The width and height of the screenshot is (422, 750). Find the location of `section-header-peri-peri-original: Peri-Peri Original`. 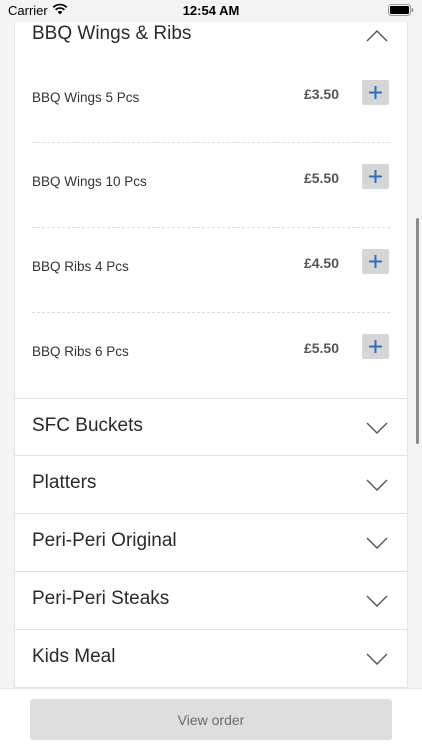

section-header-peri-peri-original: Peri-Peri Original is located at coordinates (211, 543).